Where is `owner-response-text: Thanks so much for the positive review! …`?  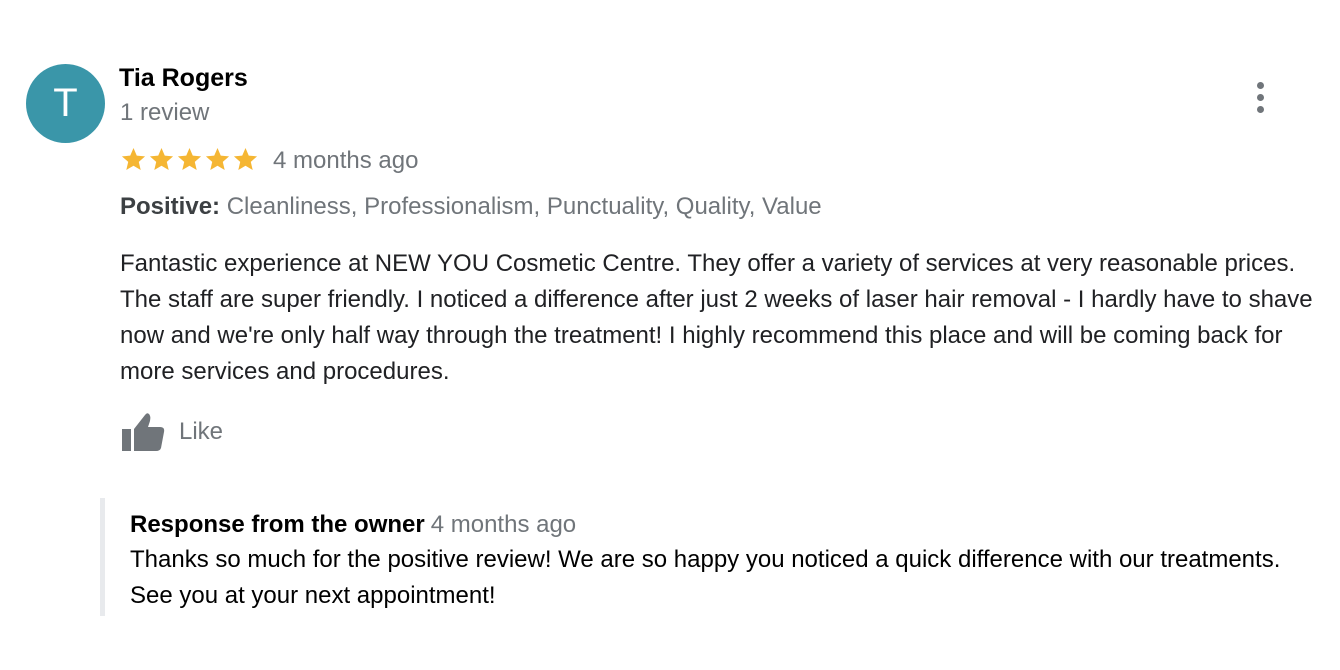
owner-response-text: Thanks so much for the positive review! … is located at coordinates (705, 577).